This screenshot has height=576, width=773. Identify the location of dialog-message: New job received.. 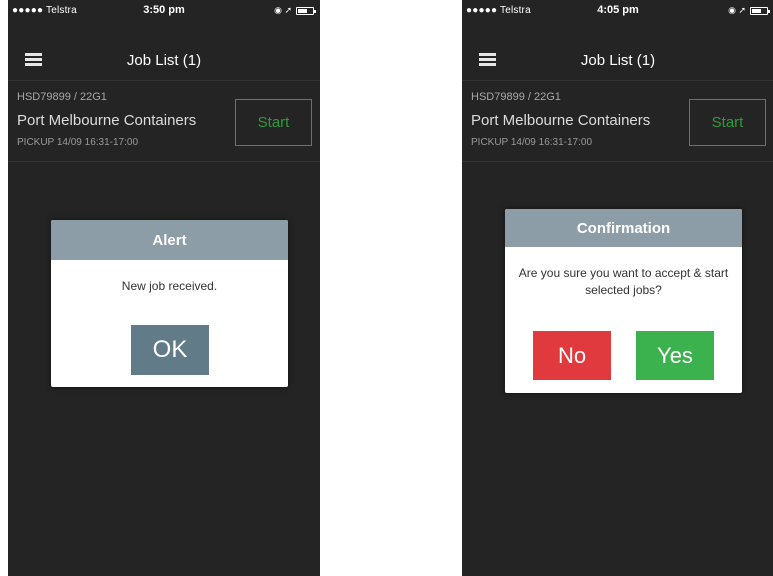
(169, 286).